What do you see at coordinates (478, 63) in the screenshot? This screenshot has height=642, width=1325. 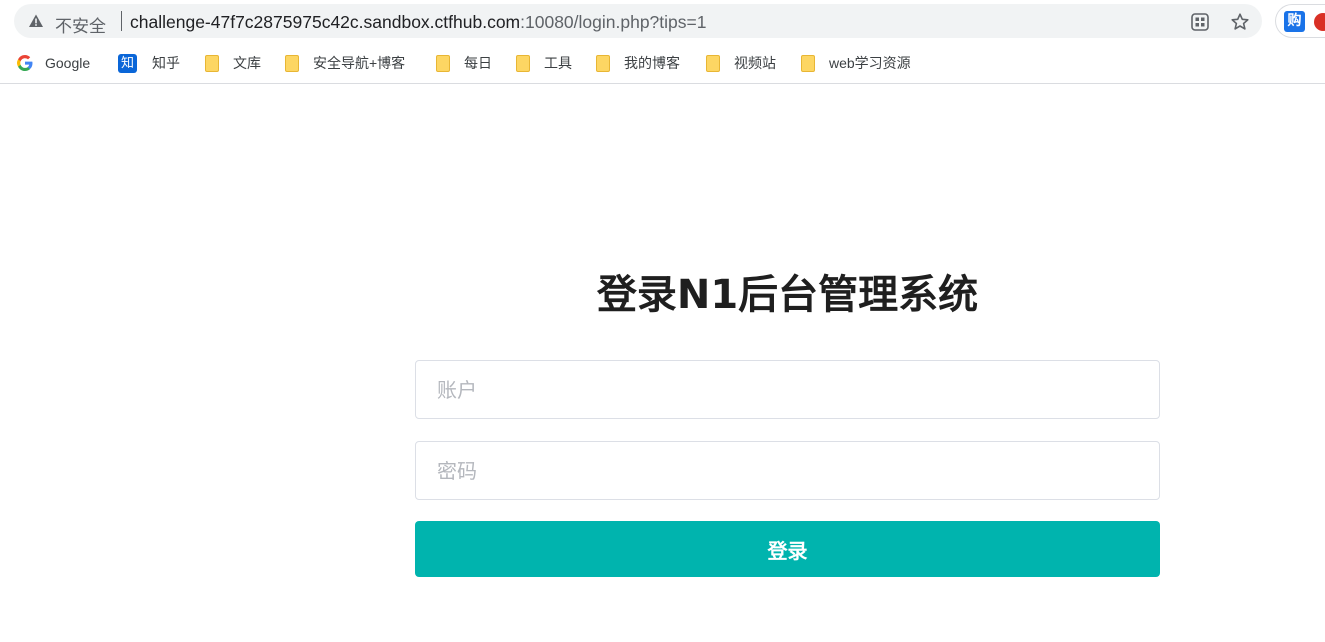 I see `bookmark-label: 每日` at bounding box center [478, 63].